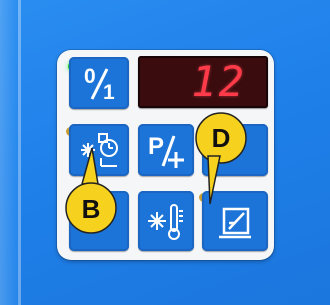 The height and width of the screenshot is (305, 330). Describe the element at coordinates (19, 152) in the screenshot. I see `housing-stripe` at that location.